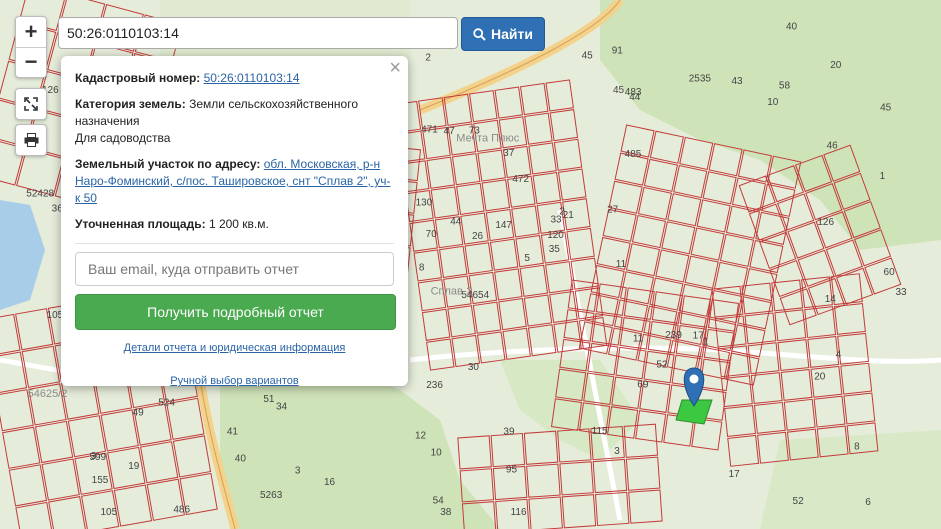 The height and width of the screenshot is (529, 941). Describe the element at coordinates (140, 224) in the screenshot. I see `area-label: Уточненная площадь:` at that location.